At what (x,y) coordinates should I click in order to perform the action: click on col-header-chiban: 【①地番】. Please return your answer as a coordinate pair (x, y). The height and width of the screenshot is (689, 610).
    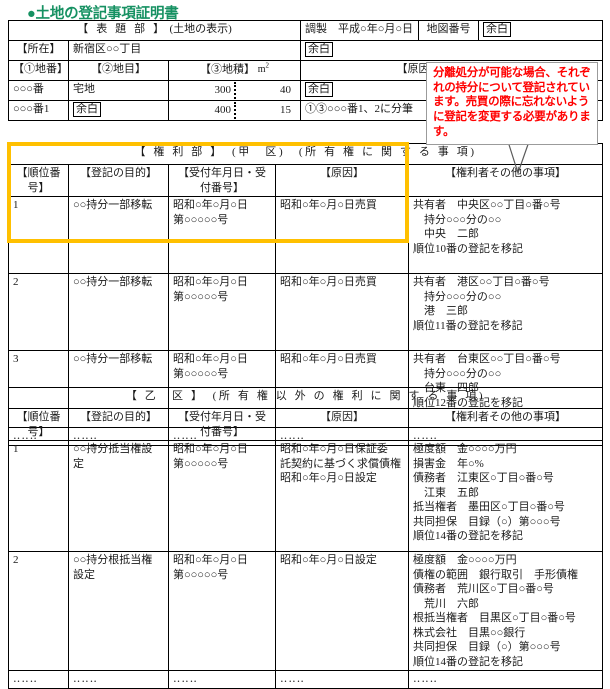
    Looking at the image, I should click on (38, 70).